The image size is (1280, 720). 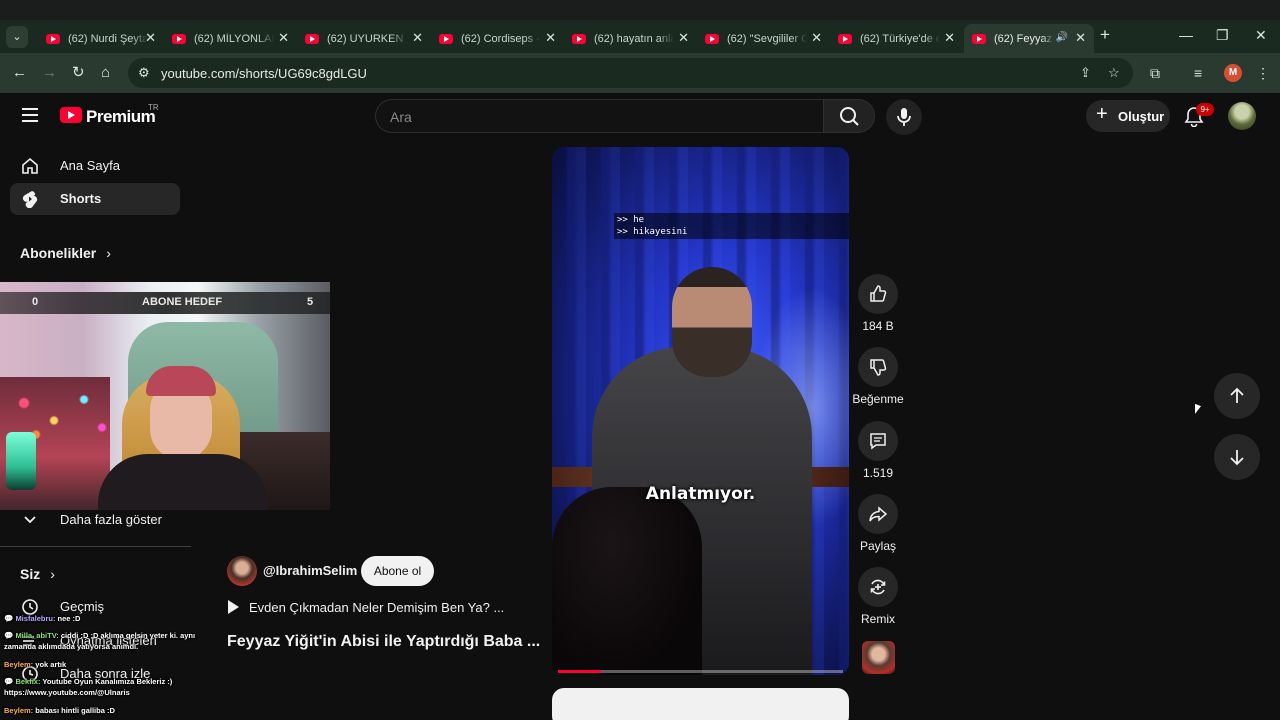 I want to click on bookmark-star-icon: ☆, so click(x=1114, y=73).